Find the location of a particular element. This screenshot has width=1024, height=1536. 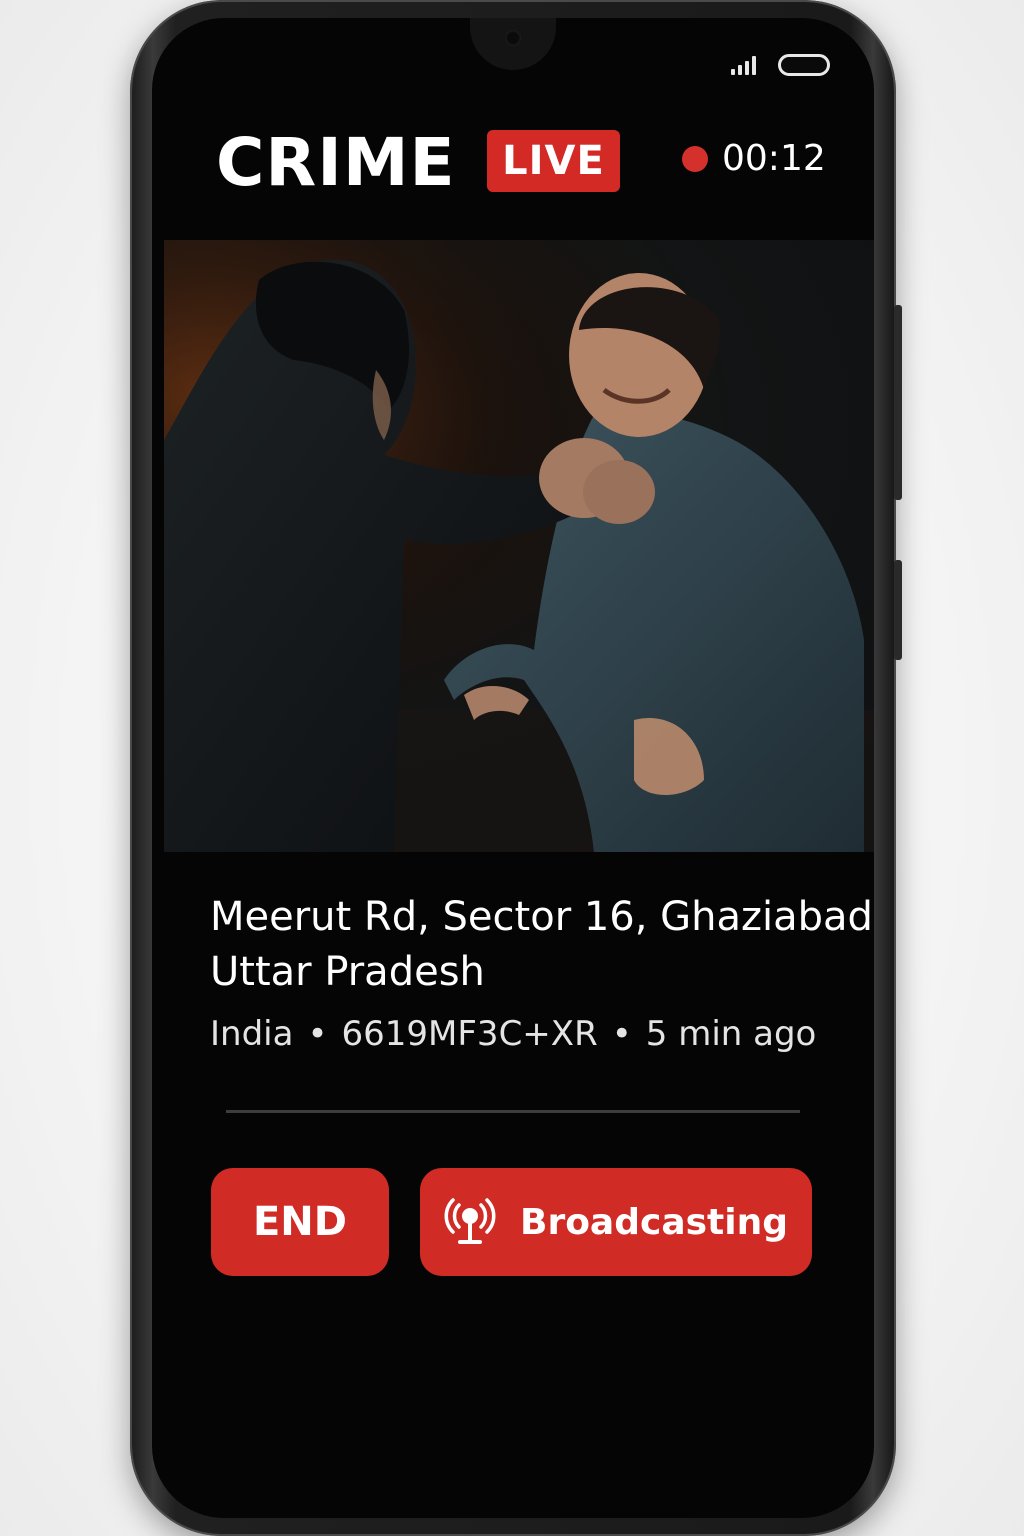

app-title: CRIME is located at coordinates (336, 162).